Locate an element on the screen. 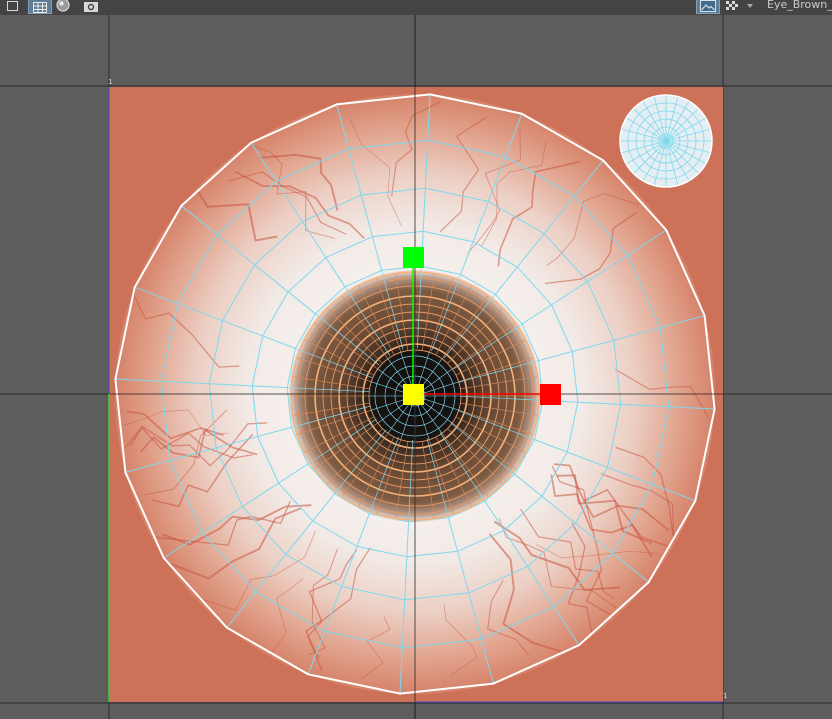 Image resolution: width=832 pixels, height=719 pixels. snapshot-button is located at coordinates (91, 6).